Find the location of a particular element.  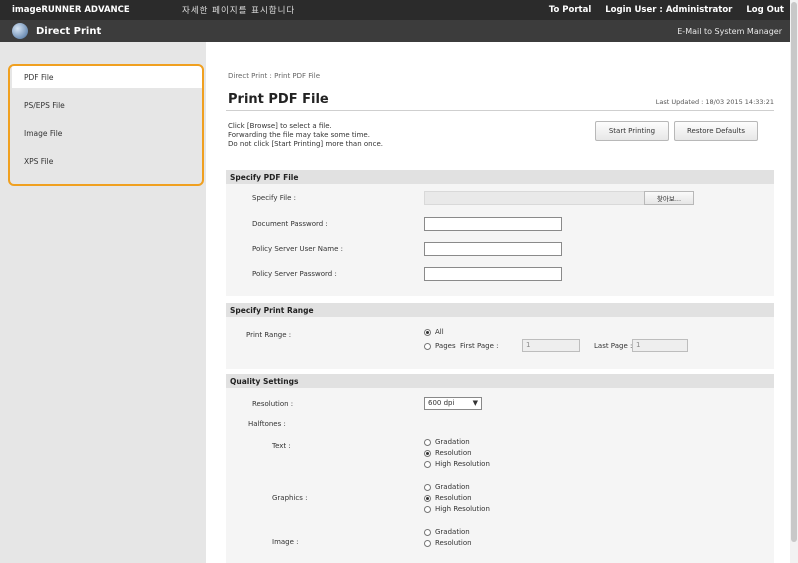

title-divider is located at coordinates (500, 110).